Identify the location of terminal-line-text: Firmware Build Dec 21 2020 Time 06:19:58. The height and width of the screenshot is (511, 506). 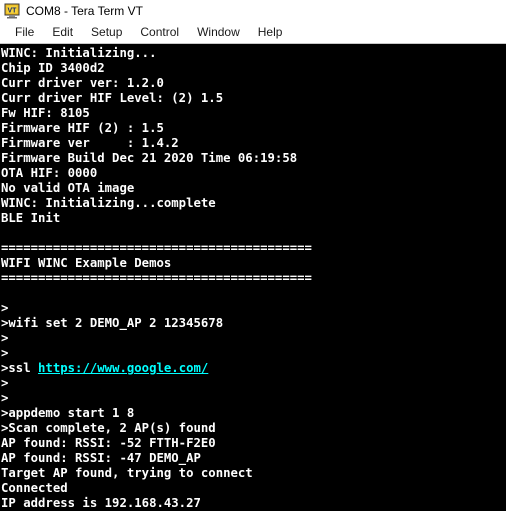
(149, 158).